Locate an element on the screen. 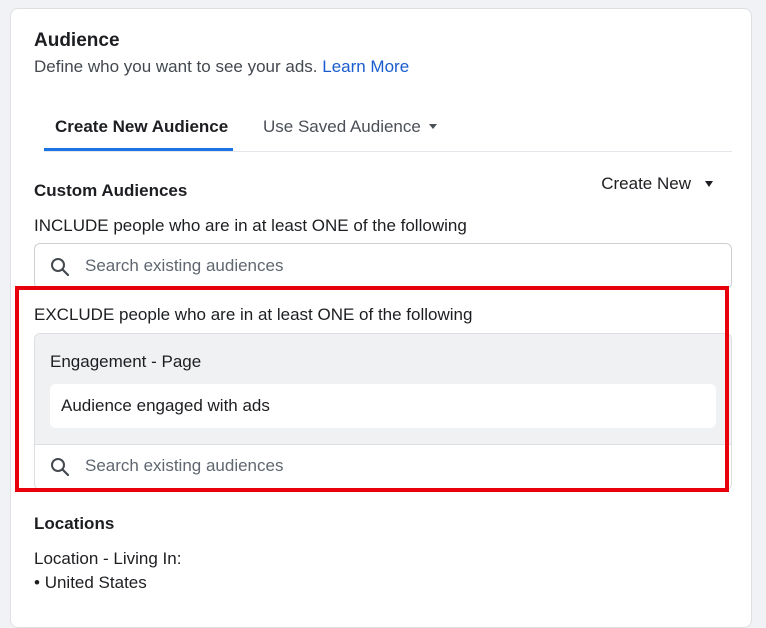  location-type: Location - Living In: is located at coordinates (108, 558).